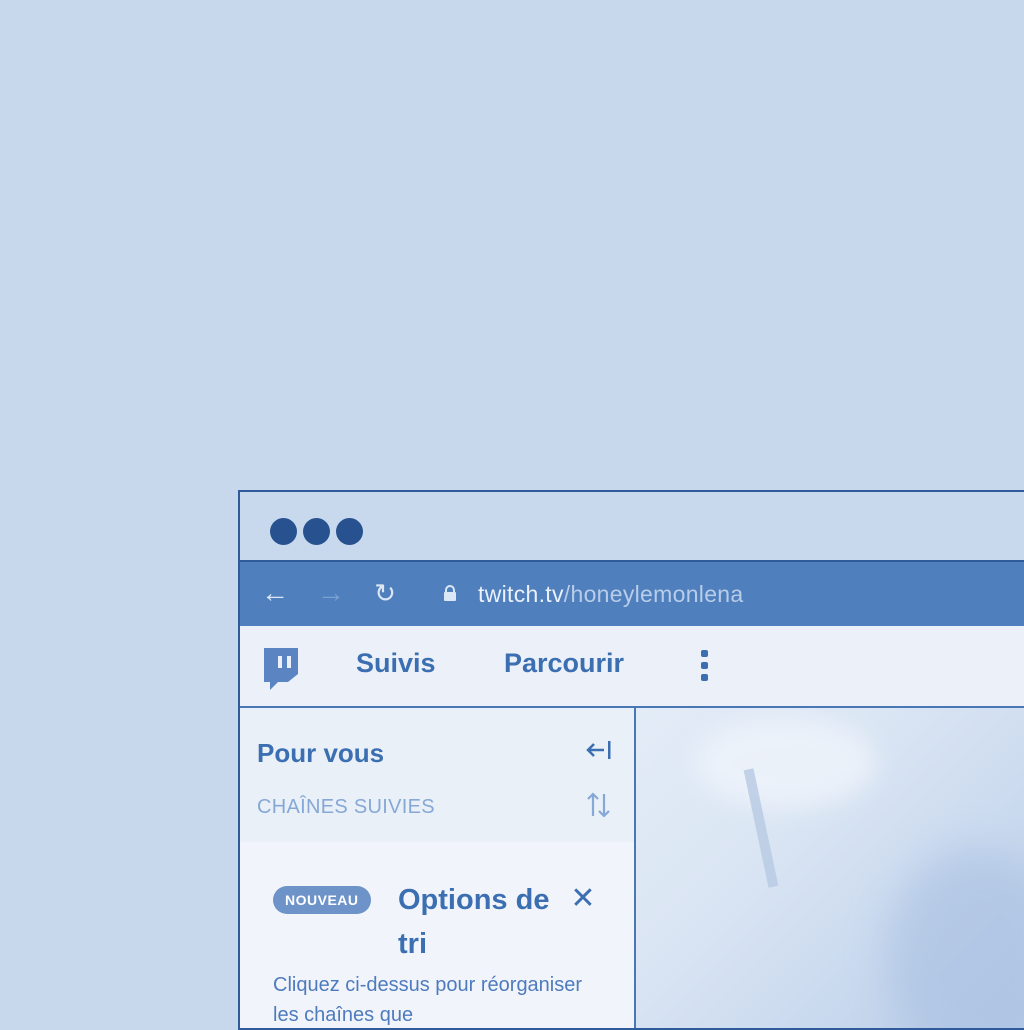 The height and width of the screenshot is (1030, 1024). Describe the element at coordinates (385, 593) in the screenshot. I see `reload-icon: ↻` at that location.